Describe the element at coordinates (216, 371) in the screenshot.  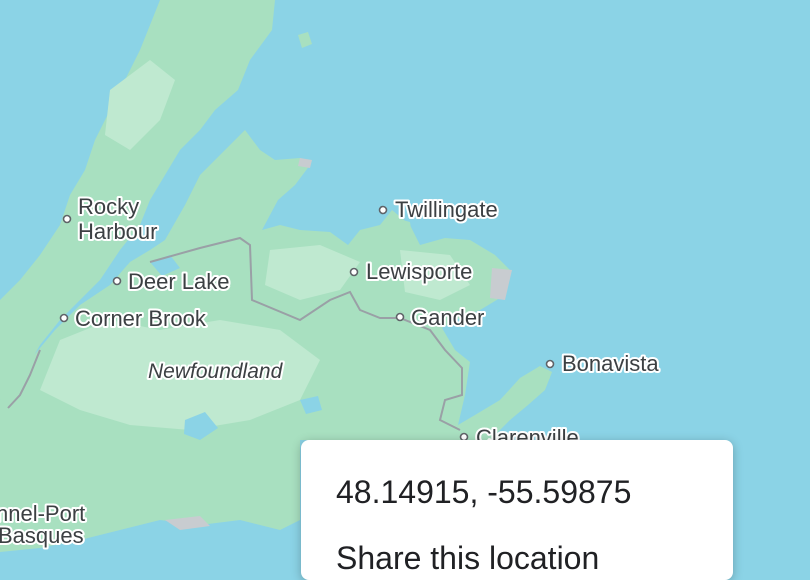
I see `region-label-newfoundland: Newfoundland` at that location.